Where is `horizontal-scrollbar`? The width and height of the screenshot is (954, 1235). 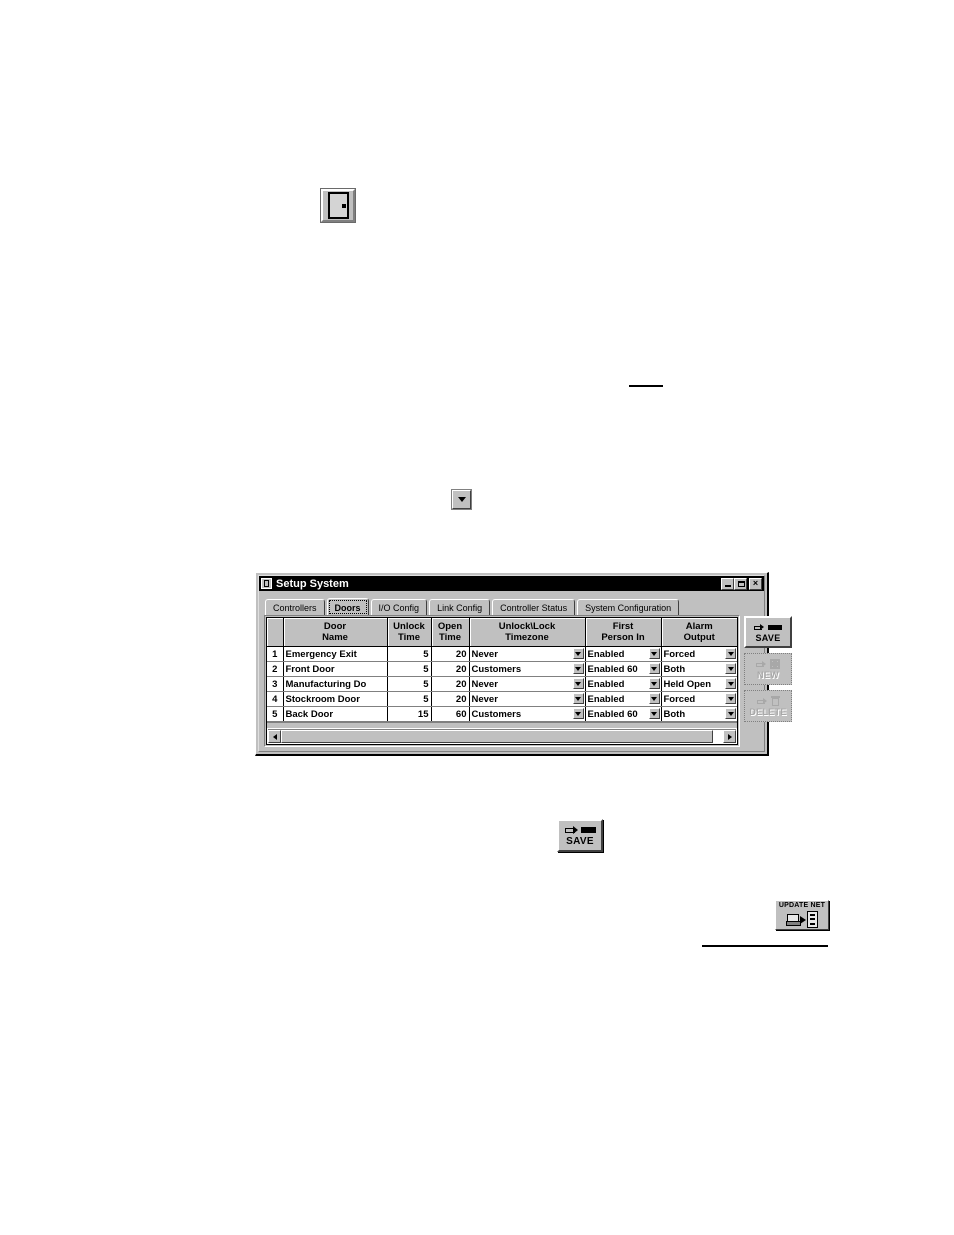
horizontal-scrollbar is located at coordinates (502, 736).